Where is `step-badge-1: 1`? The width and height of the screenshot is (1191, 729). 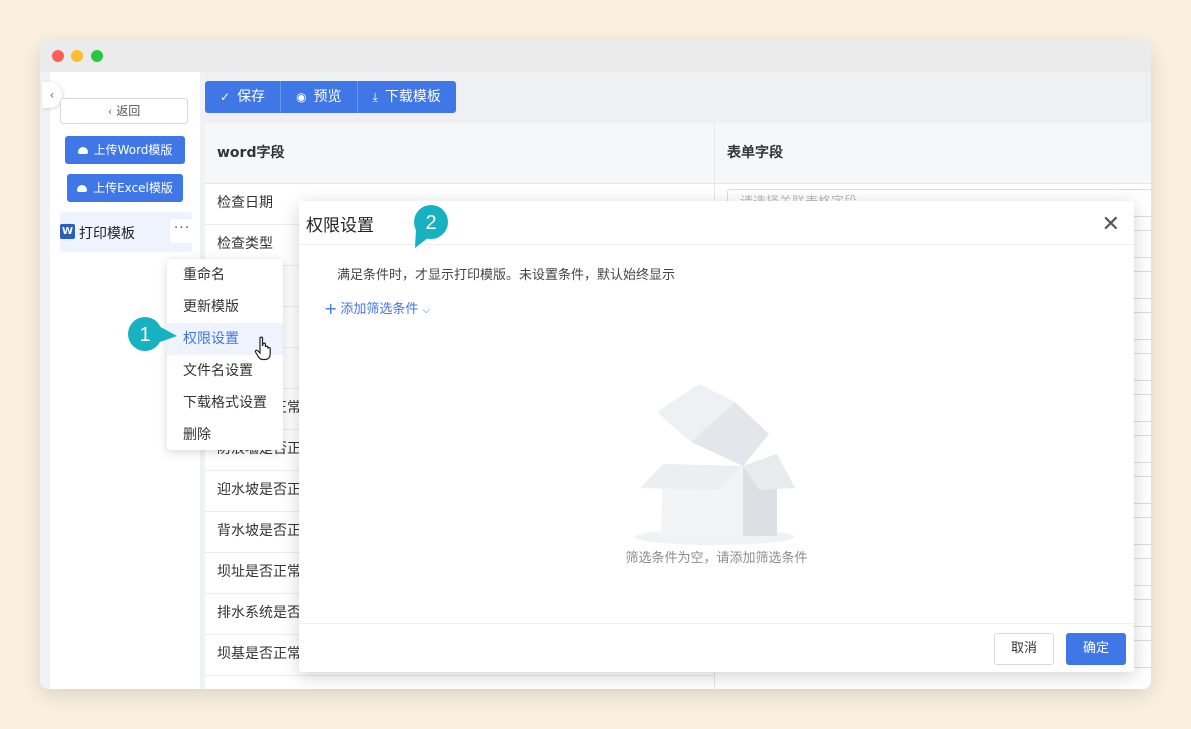 step-badge-1: 1 is located at coordinates (152, 334).